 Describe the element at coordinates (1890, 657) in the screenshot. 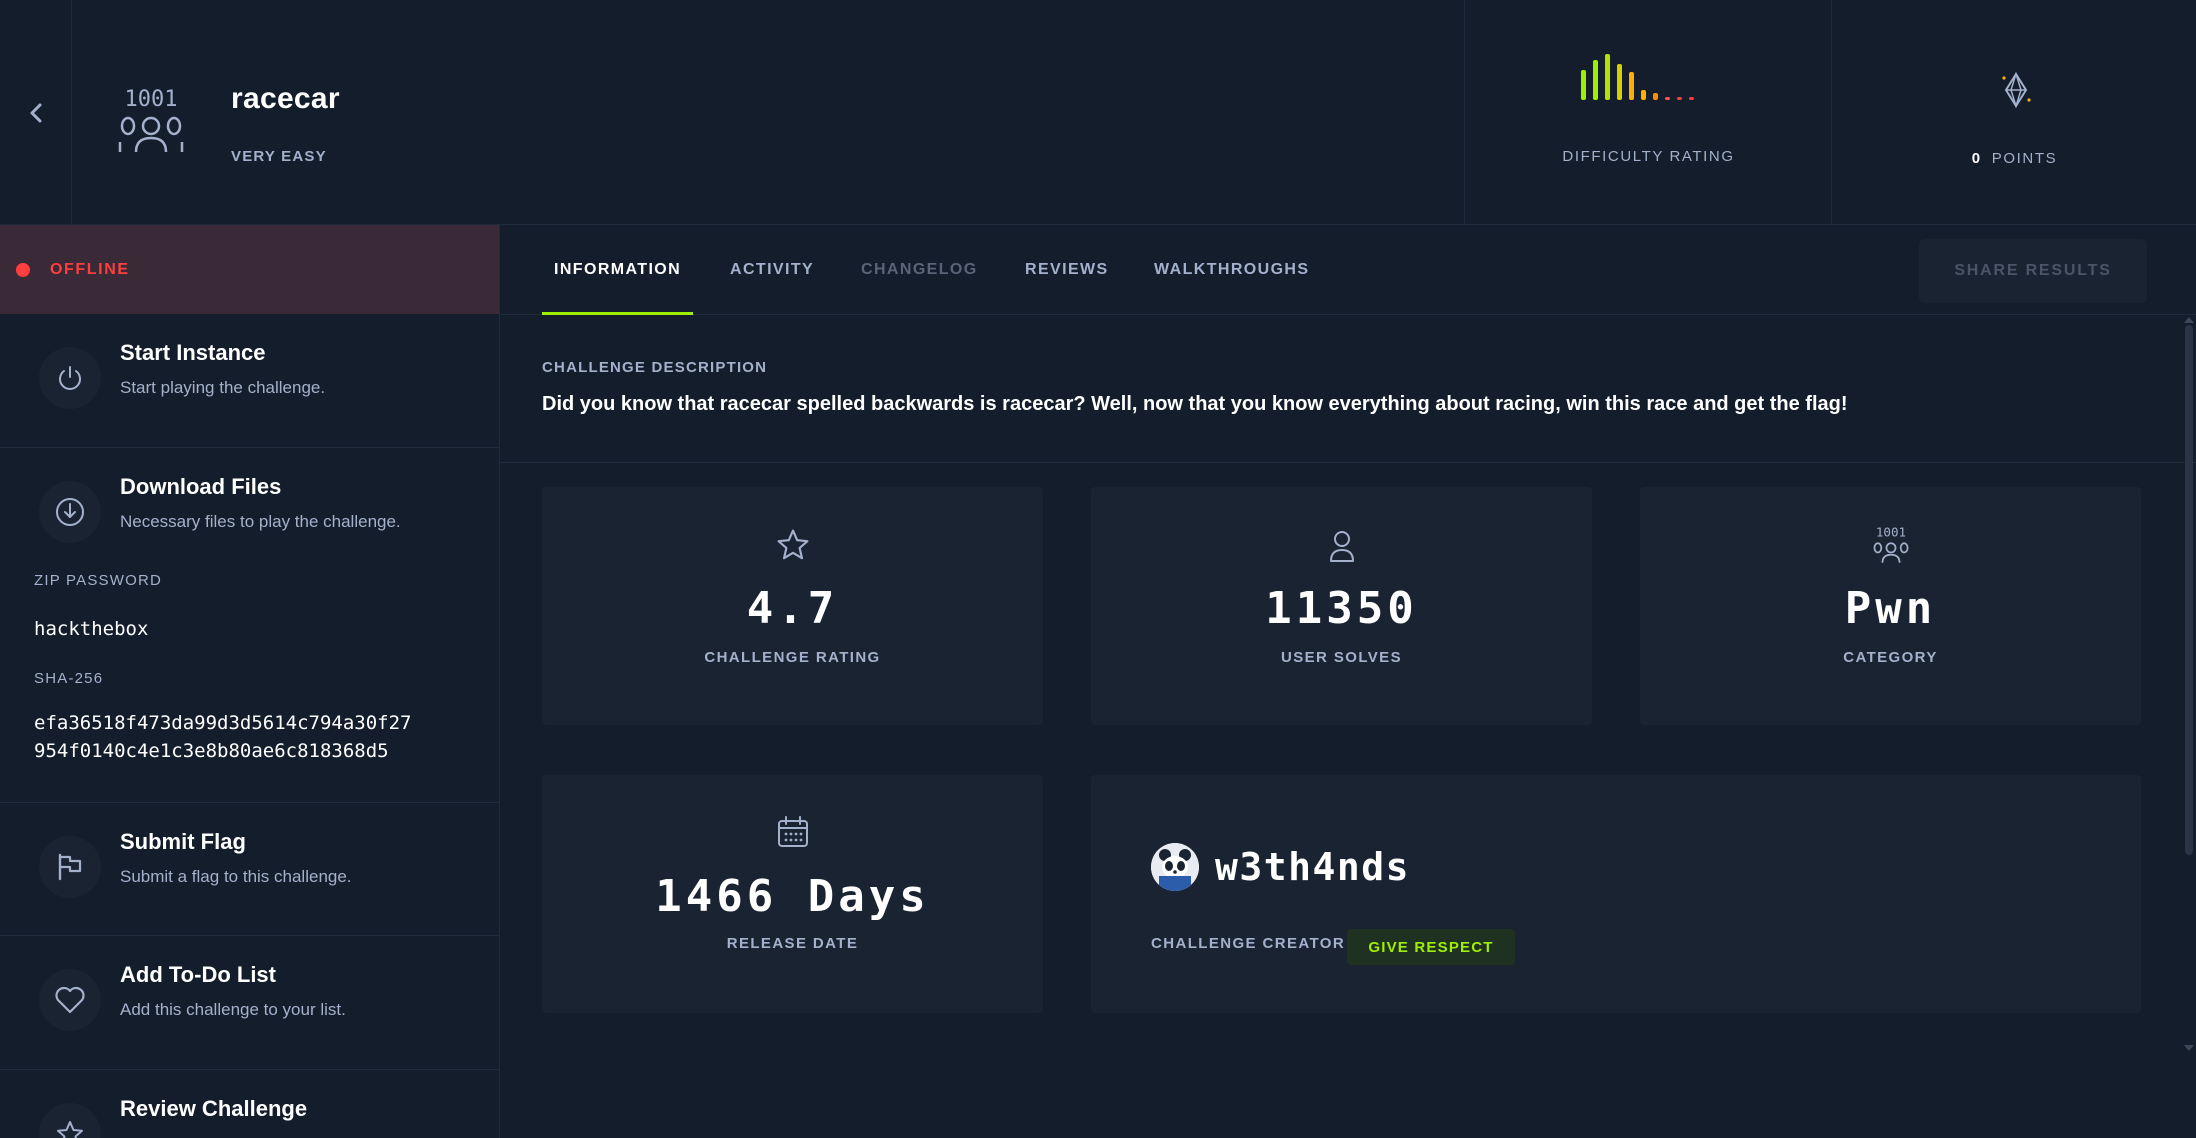

I see `category-label: CATEGORY` at that location.